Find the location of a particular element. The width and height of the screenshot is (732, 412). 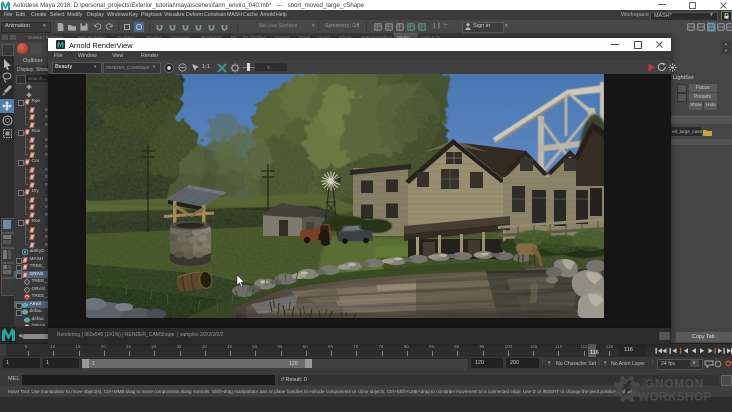

svg-text: WORKSHOP is located at coordinates (675, 397).